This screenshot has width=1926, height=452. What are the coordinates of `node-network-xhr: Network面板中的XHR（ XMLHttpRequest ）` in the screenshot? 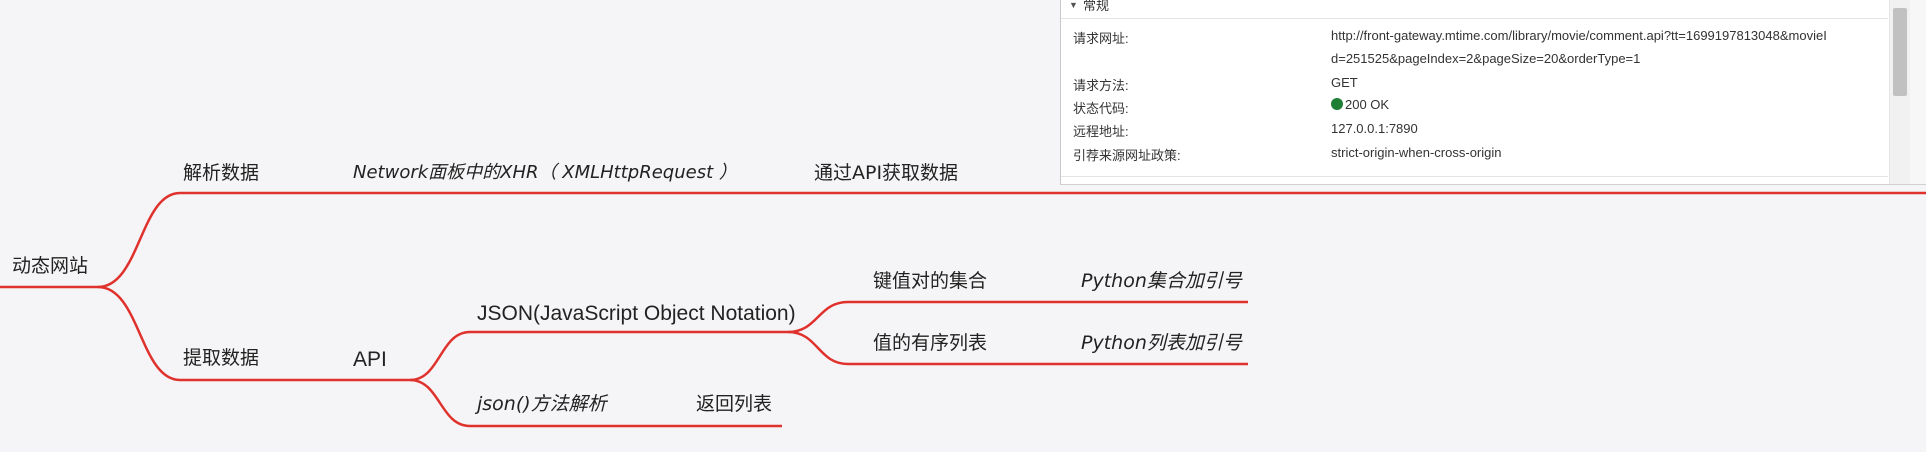 It's located at (545, 173).